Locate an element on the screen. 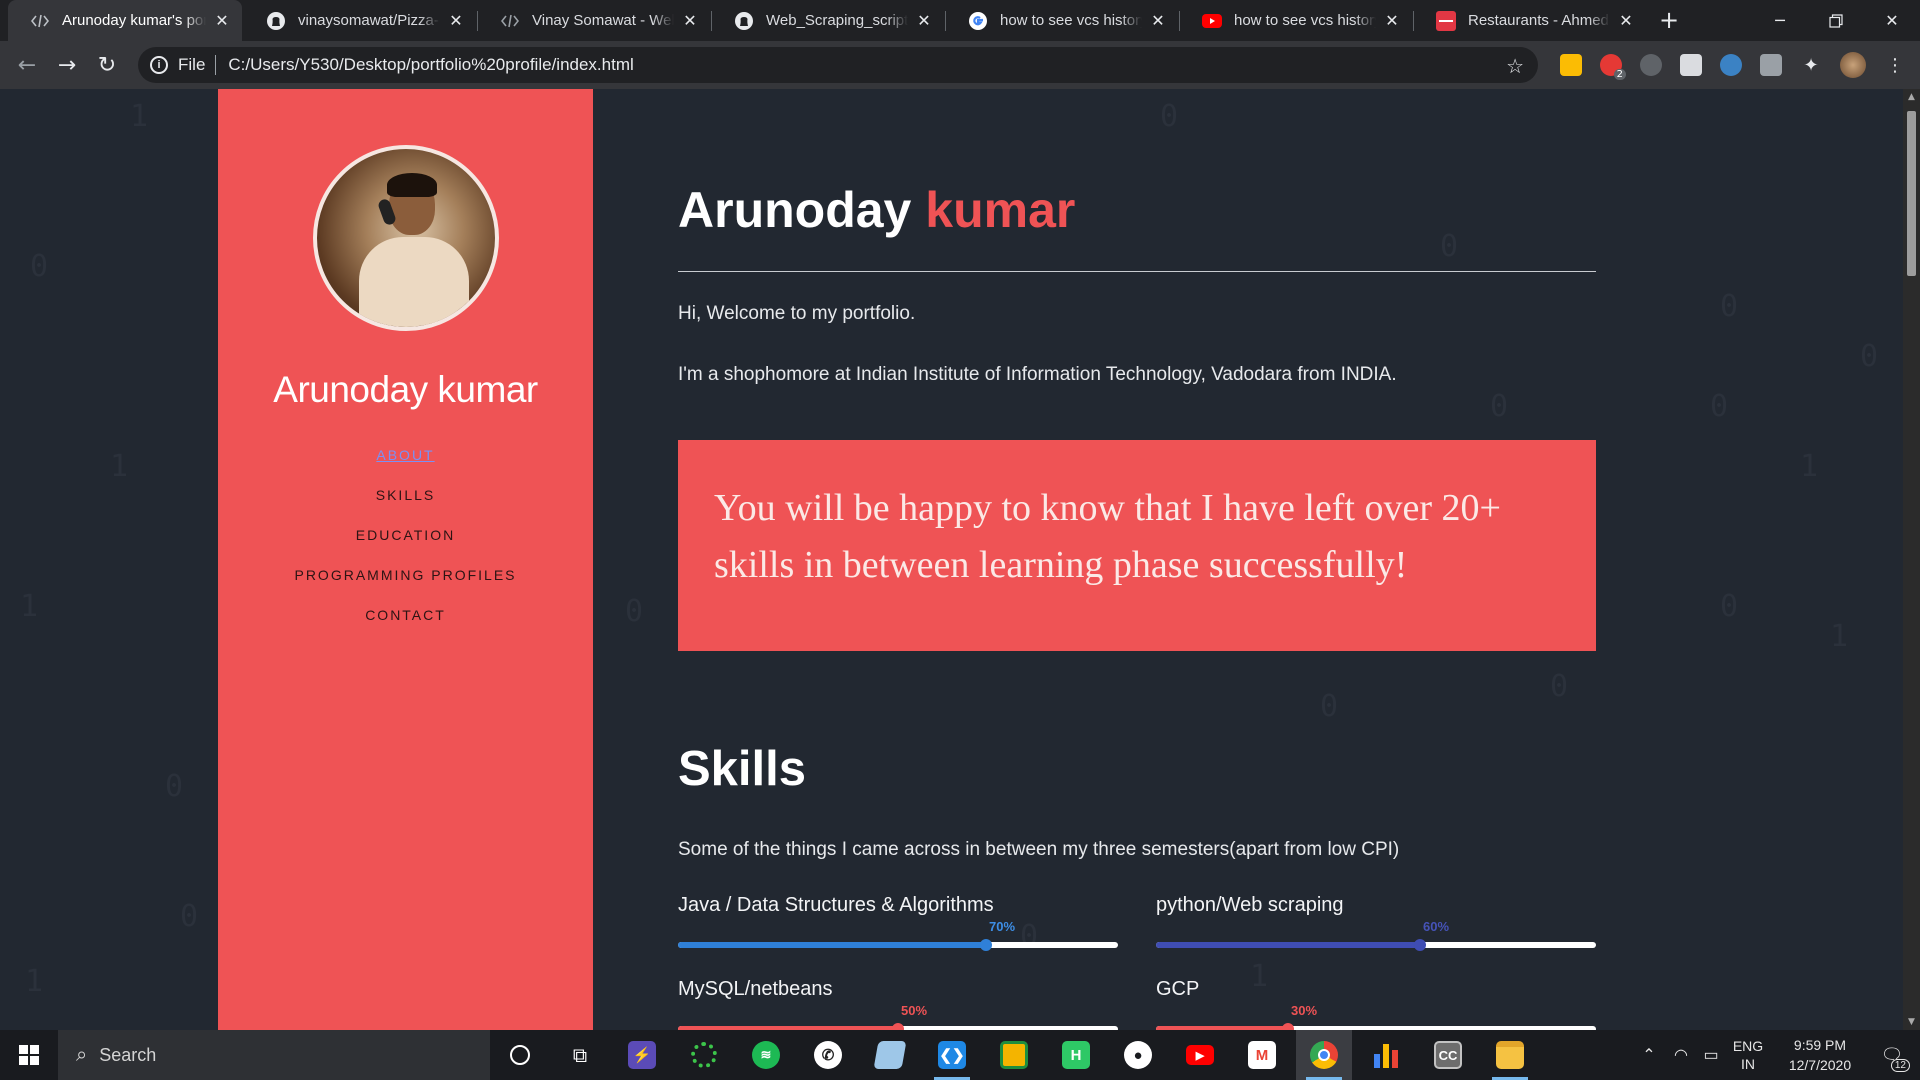 Image resolution: width=1920 pixels, height=1080 pixels. new-tab-button: + is located at coordinates (1669, 20).